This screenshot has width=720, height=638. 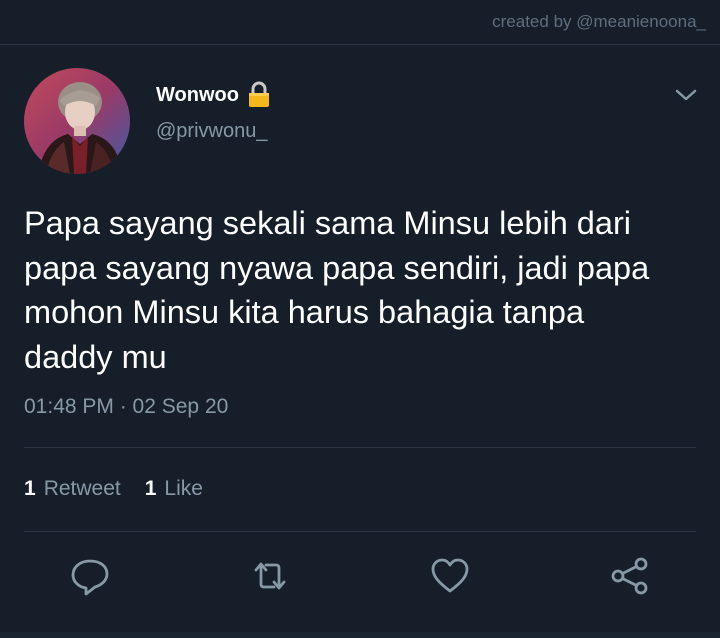 I want to click on tweet-line: Papa sayang sekali sama Minsu lebih dari, so click(x=327, y=223).